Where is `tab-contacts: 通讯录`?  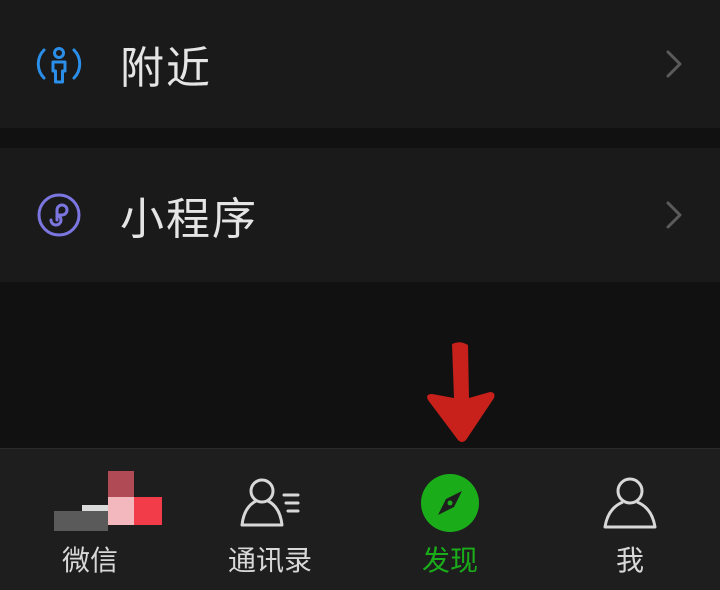 tab-contacts: 通讯录 is located at coordinates (270, 519).